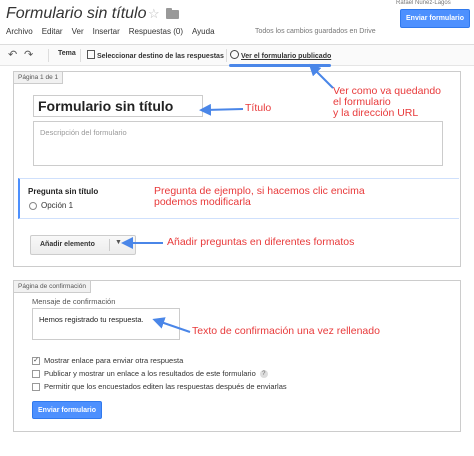 This screenshot has width=474, height=456. I want to click on arrow-view-published, so click(321, 76).